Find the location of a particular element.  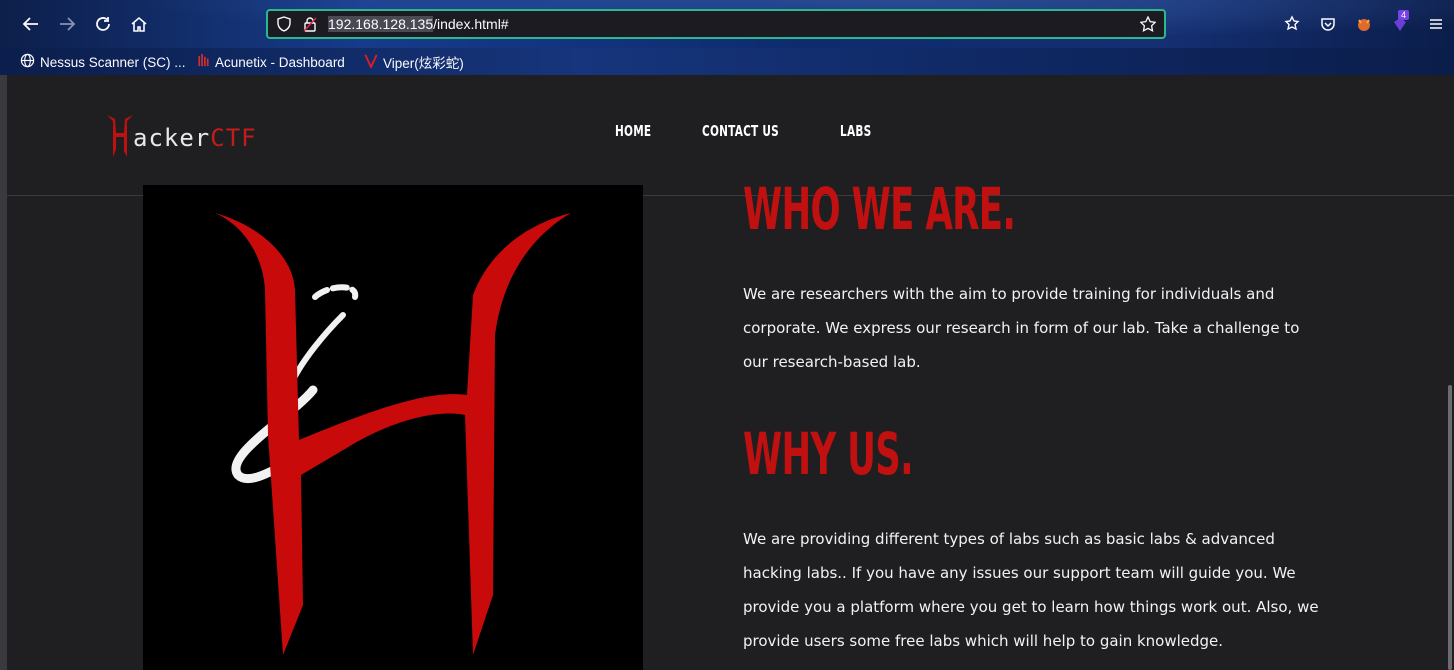

bookmark-viper: Viper(炫彩蛇) is located at coordinates (414, 62).